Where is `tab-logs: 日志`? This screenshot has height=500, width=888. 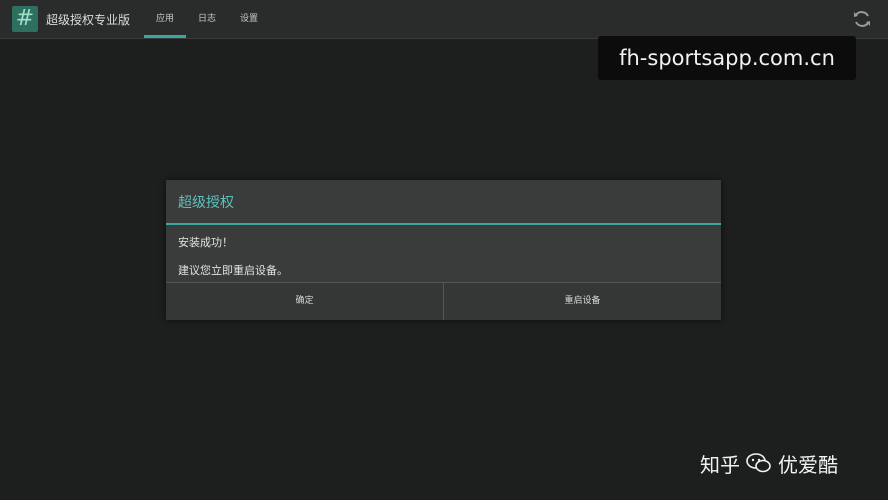 tab-logs: 日志 is located at coordinates (207, 19).